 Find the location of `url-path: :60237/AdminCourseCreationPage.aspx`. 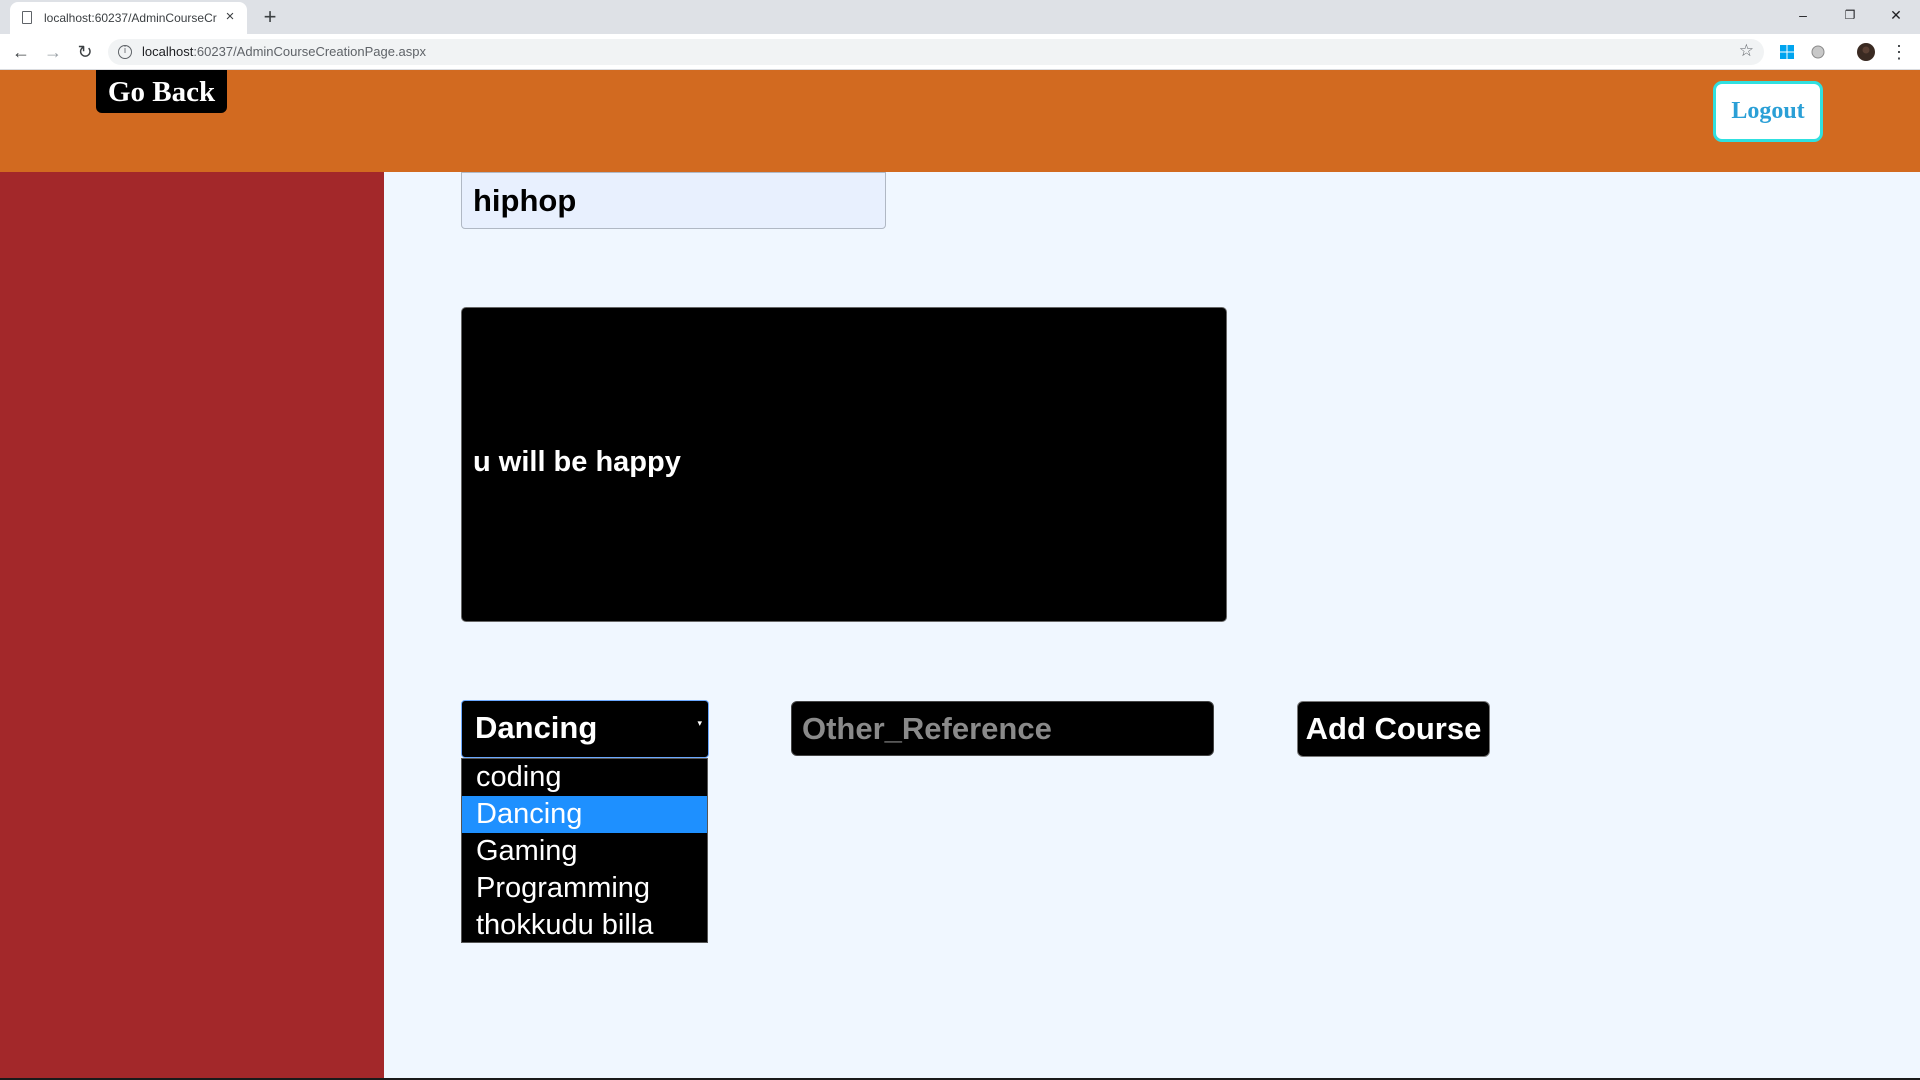

url-path: :60237/AdminCourseCreationPage.aspx is located at coordinates (310, 51).